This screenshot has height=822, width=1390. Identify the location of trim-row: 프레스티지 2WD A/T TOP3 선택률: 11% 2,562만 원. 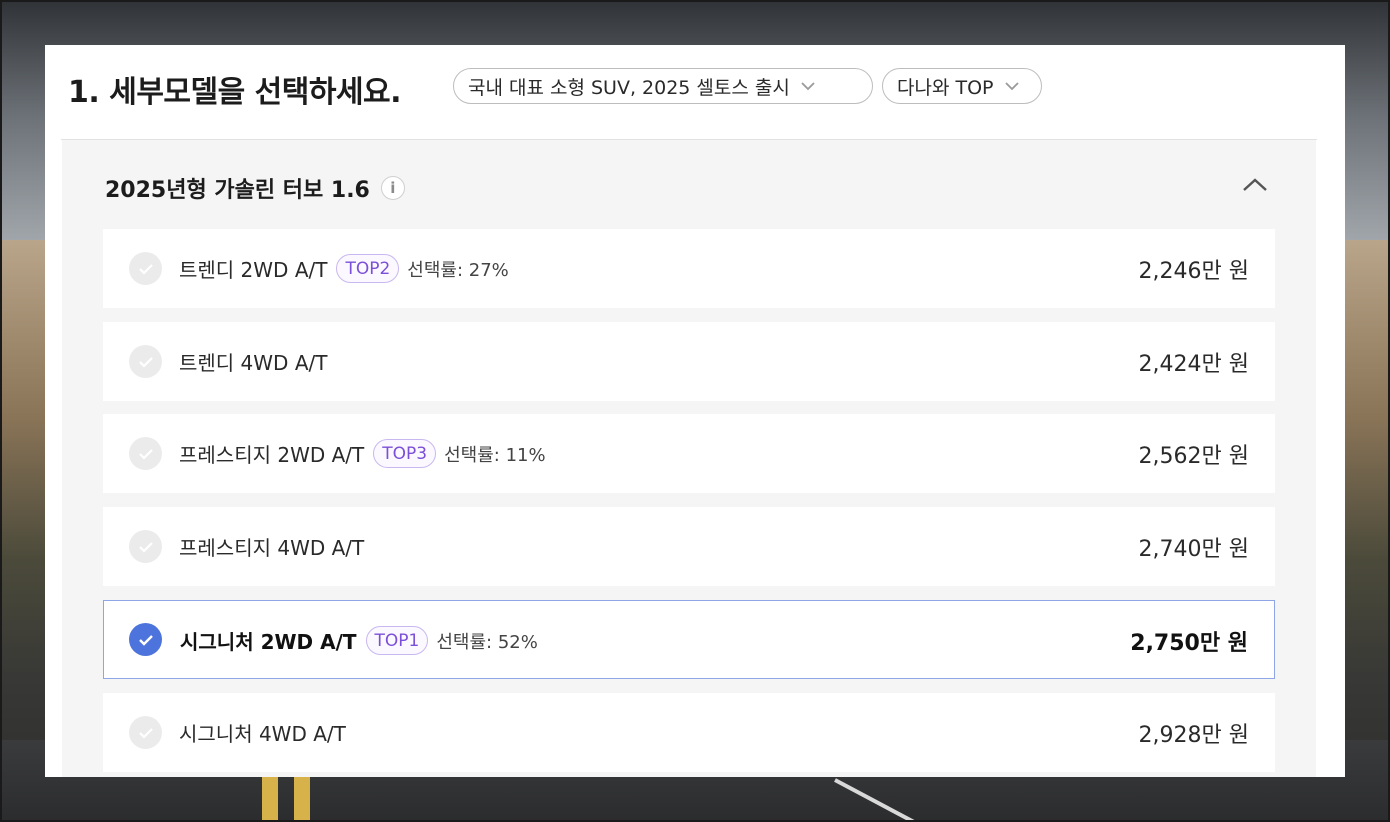
(689, 453).